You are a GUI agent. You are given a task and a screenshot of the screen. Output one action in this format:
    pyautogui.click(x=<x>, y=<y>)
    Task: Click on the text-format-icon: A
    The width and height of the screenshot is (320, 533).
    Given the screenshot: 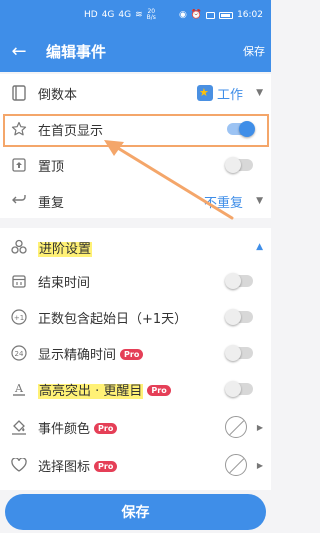 What is the action you would take?
    pyautogui.click(x=18, y=389)
    